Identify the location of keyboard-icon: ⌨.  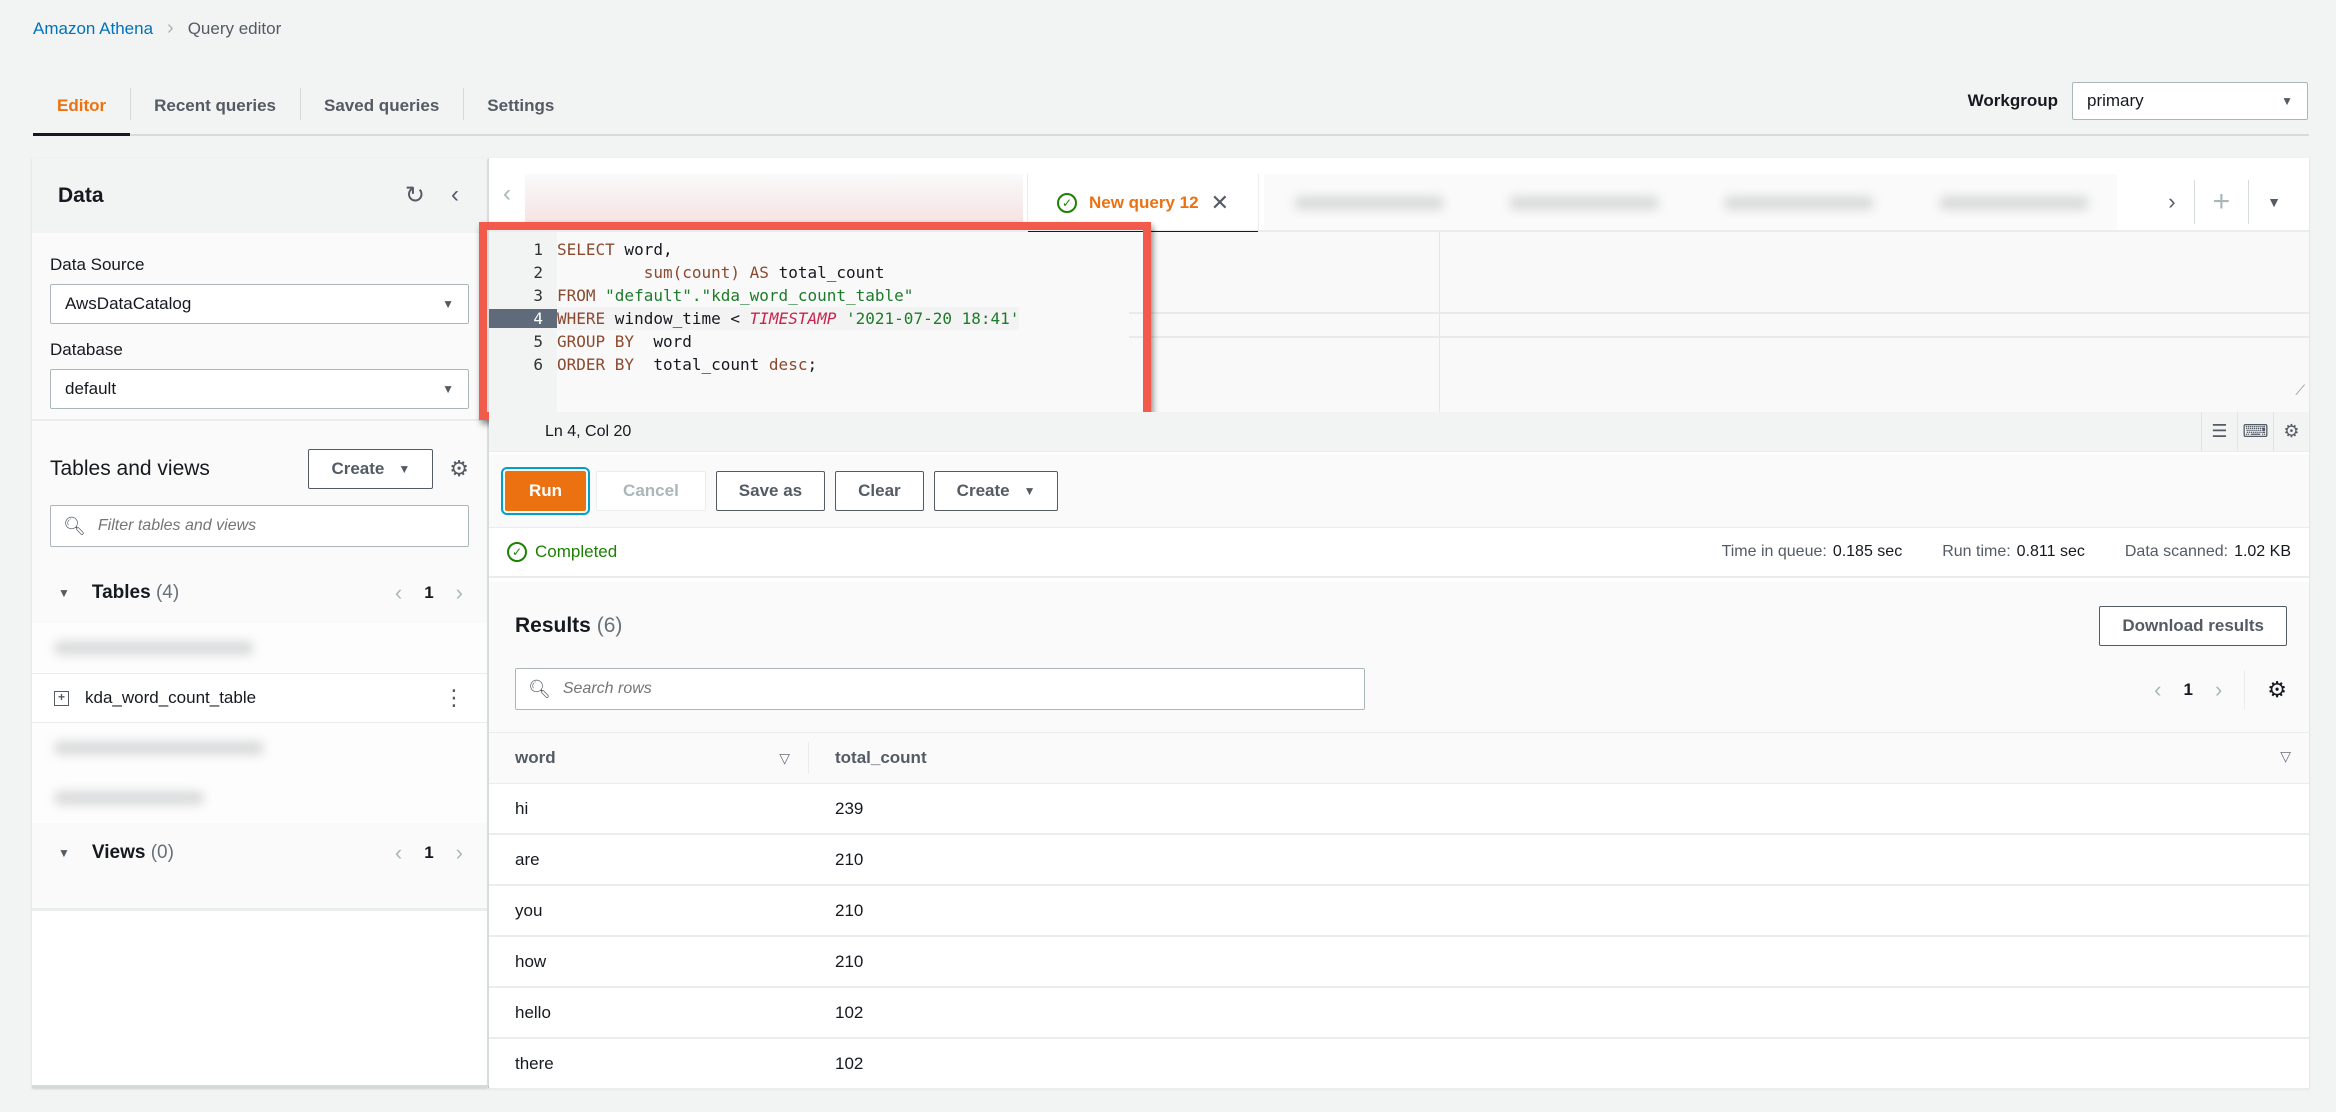
(2255, 431).